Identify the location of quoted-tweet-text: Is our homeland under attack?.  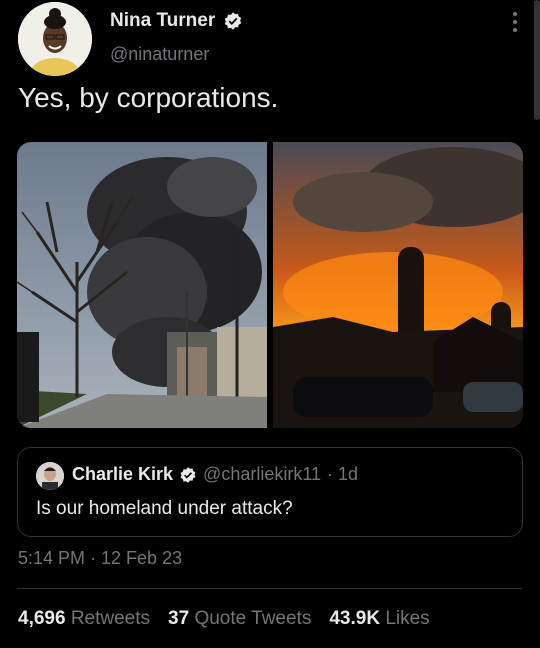
(164, 508).